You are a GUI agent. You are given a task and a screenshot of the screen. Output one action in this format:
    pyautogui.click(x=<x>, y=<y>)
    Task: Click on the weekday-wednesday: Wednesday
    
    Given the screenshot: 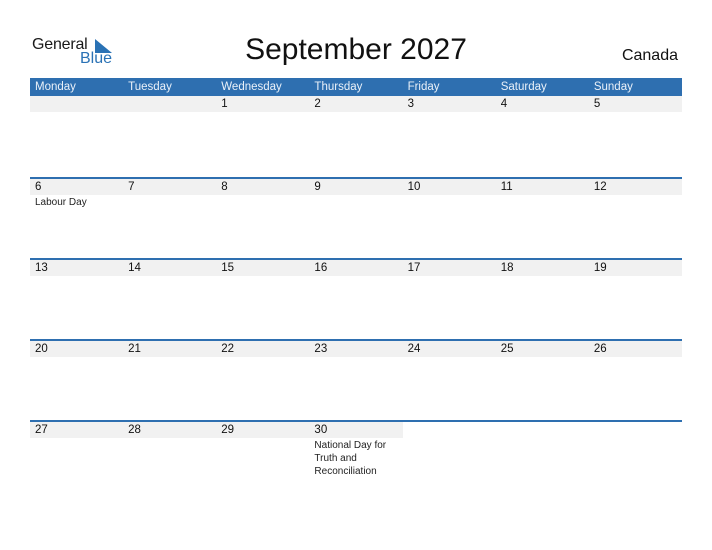 What is the action you would take?
    pyautogui.click(x=251, y=87)
    